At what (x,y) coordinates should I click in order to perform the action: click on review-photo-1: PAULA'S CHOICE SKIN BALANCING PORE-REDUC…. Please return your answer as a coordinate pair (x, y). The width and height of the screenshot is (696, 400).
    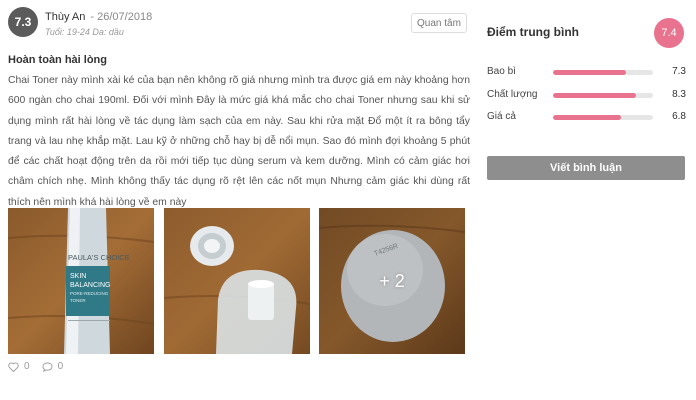
    Looking at the image, I should click on (81, 281).